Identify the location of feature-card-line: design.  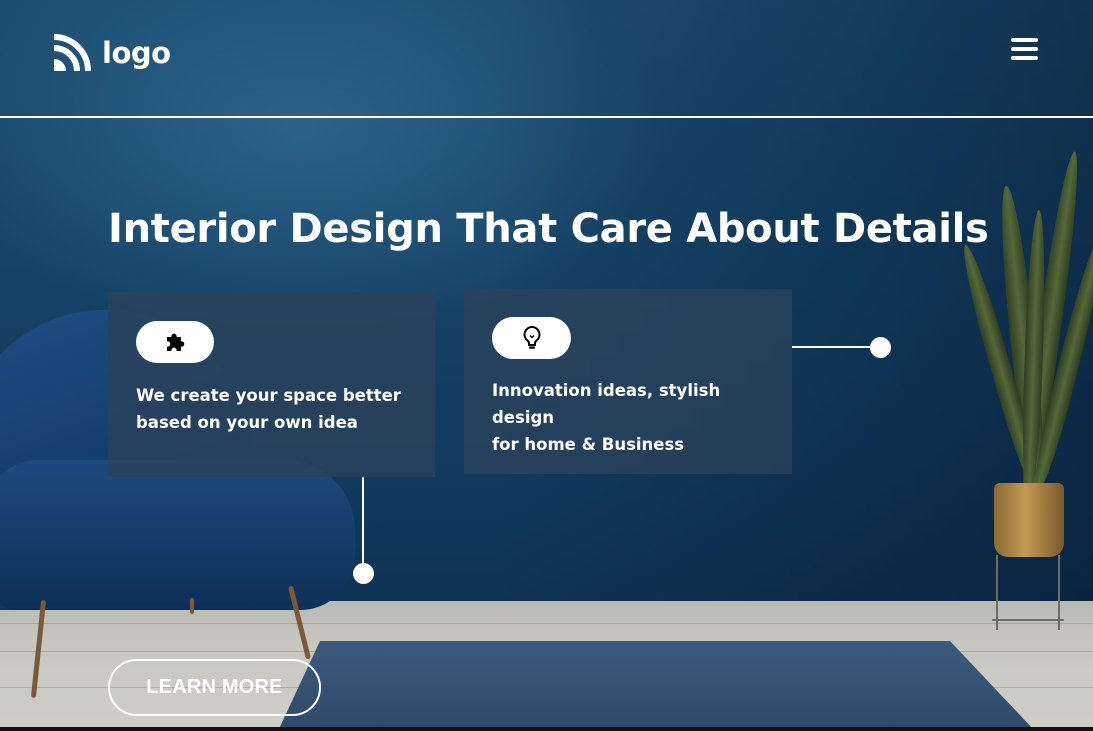
(523, 417).